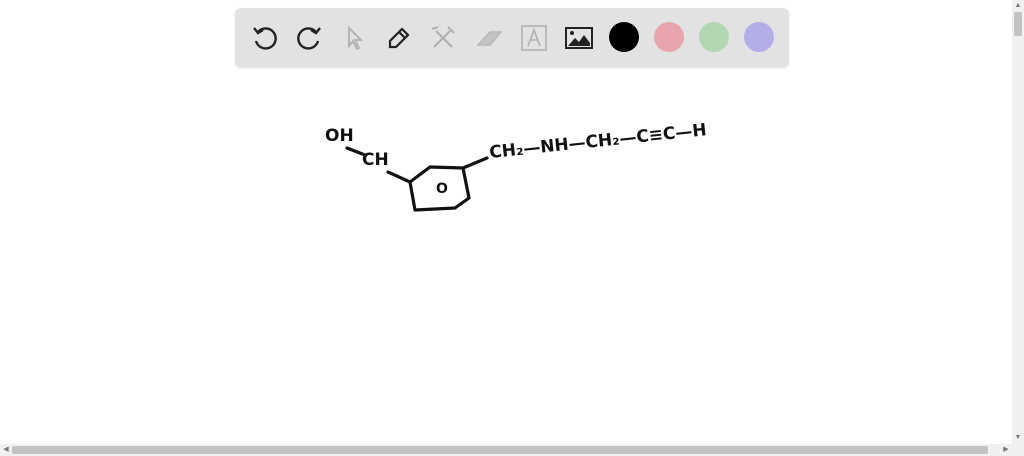 The height and width of the screenshot is (456, 1024). I want to click on vertical-scrollbar: ▲ ▼, so click(1018, 222).